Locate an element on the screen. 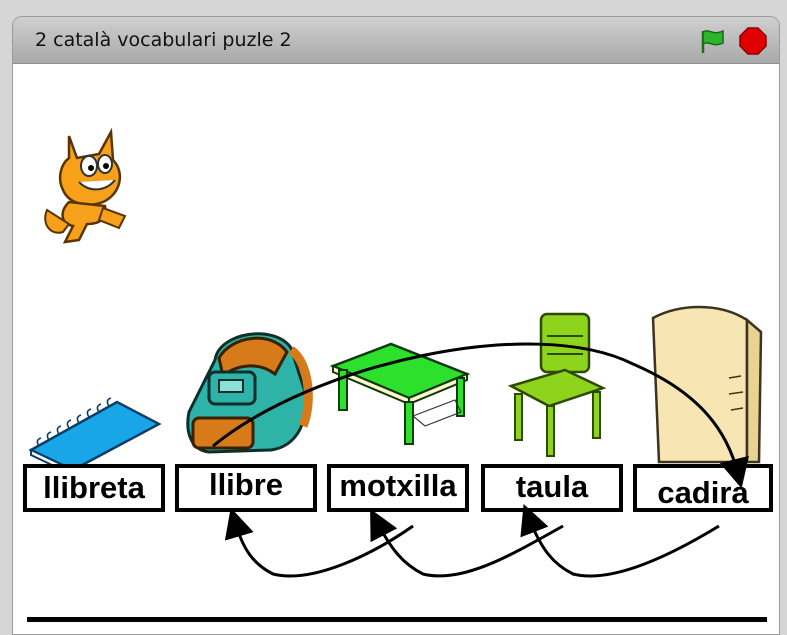 Image resolution: width=787 pixels, height=635 pixels. stop-sign-icon is located at coordinates (753, 41).